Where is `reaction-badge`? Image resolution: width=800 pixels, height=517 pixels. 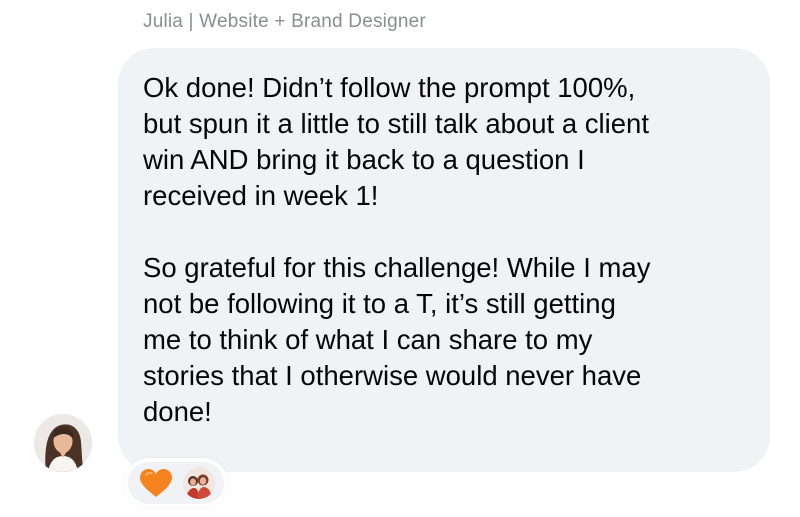
reaction-badge is located at coordinates (176, 483).